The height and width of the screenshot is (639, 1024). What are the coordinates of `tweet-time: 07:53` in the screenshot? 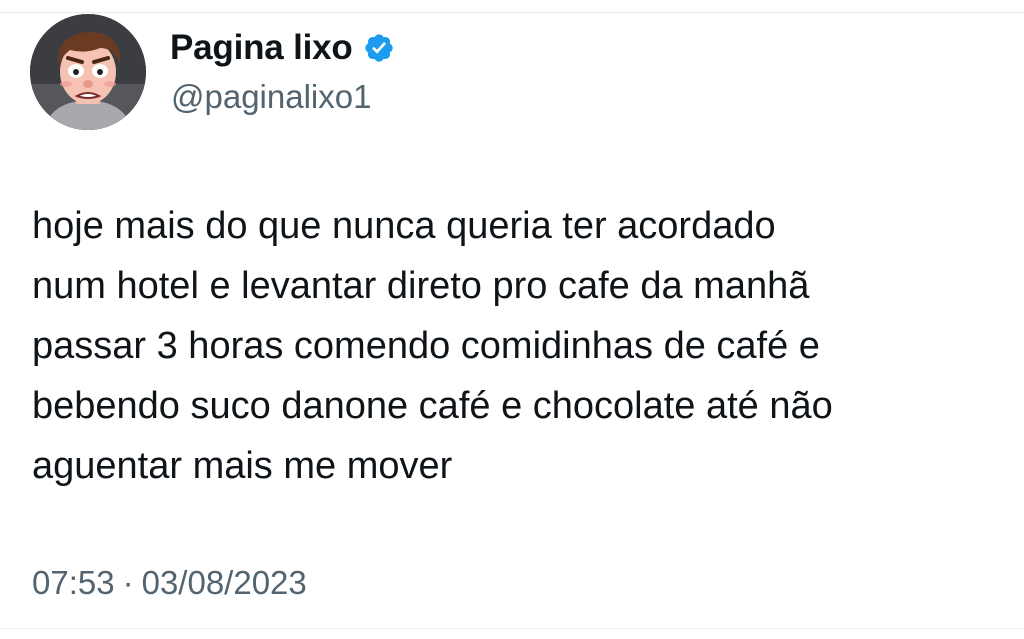 It's located at (73, 582).